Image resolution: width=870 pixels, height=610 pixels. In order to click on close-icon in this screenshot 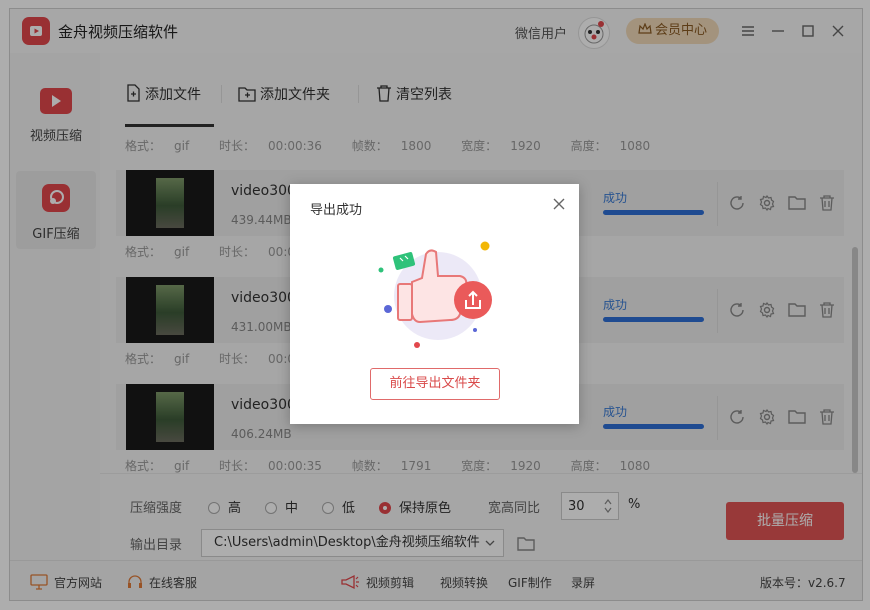, I will do `click(559, 204)`.